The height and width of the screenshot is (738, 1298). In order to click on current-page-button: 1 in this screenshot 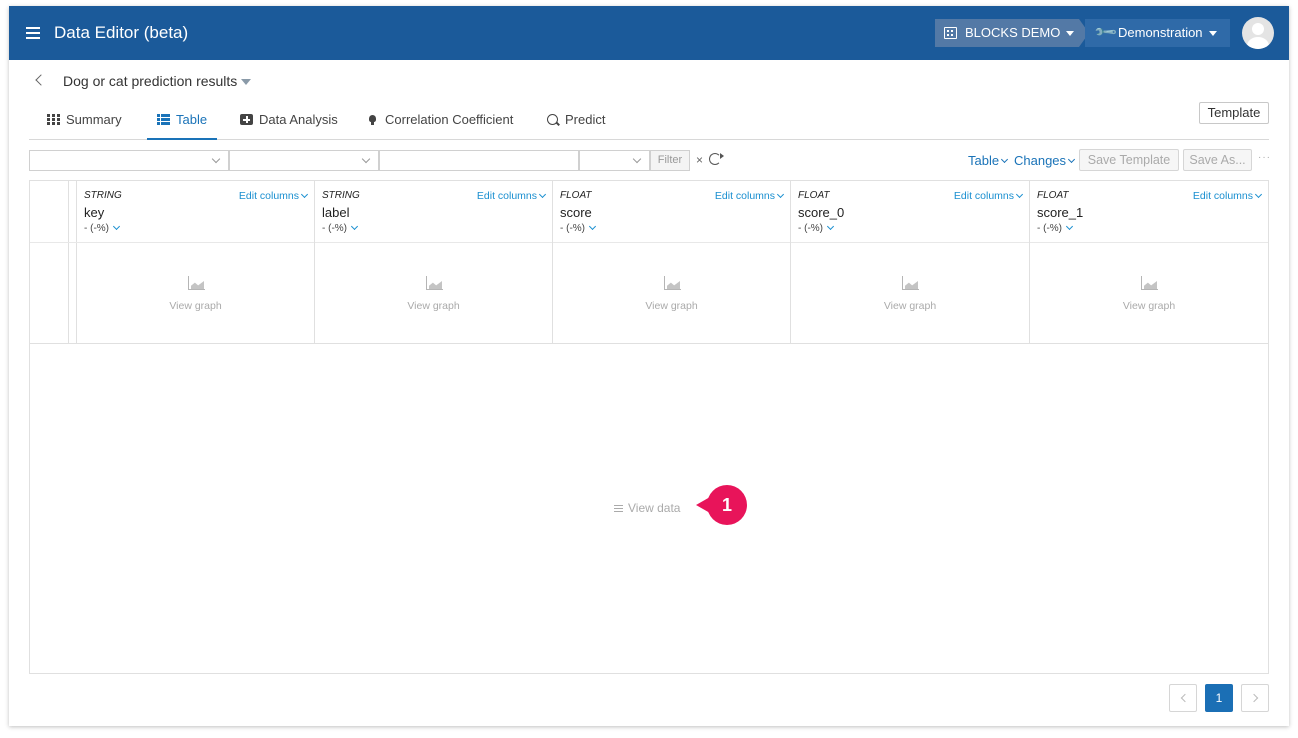, I will do `click(1219, 698)`.